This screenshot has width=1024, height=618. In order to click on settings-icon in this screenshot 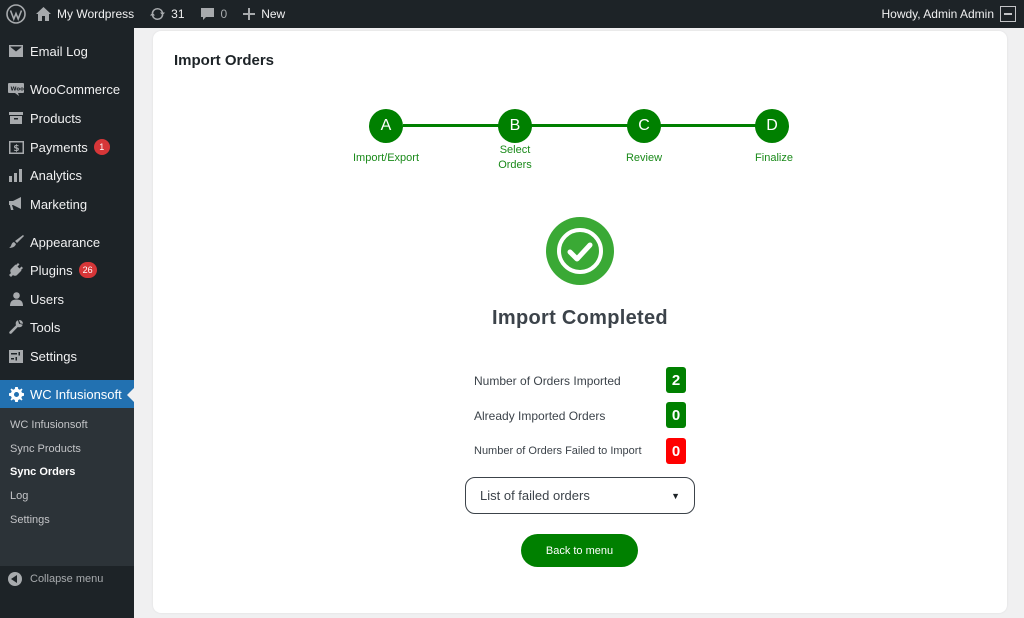, I will do `click(16, 356)`.